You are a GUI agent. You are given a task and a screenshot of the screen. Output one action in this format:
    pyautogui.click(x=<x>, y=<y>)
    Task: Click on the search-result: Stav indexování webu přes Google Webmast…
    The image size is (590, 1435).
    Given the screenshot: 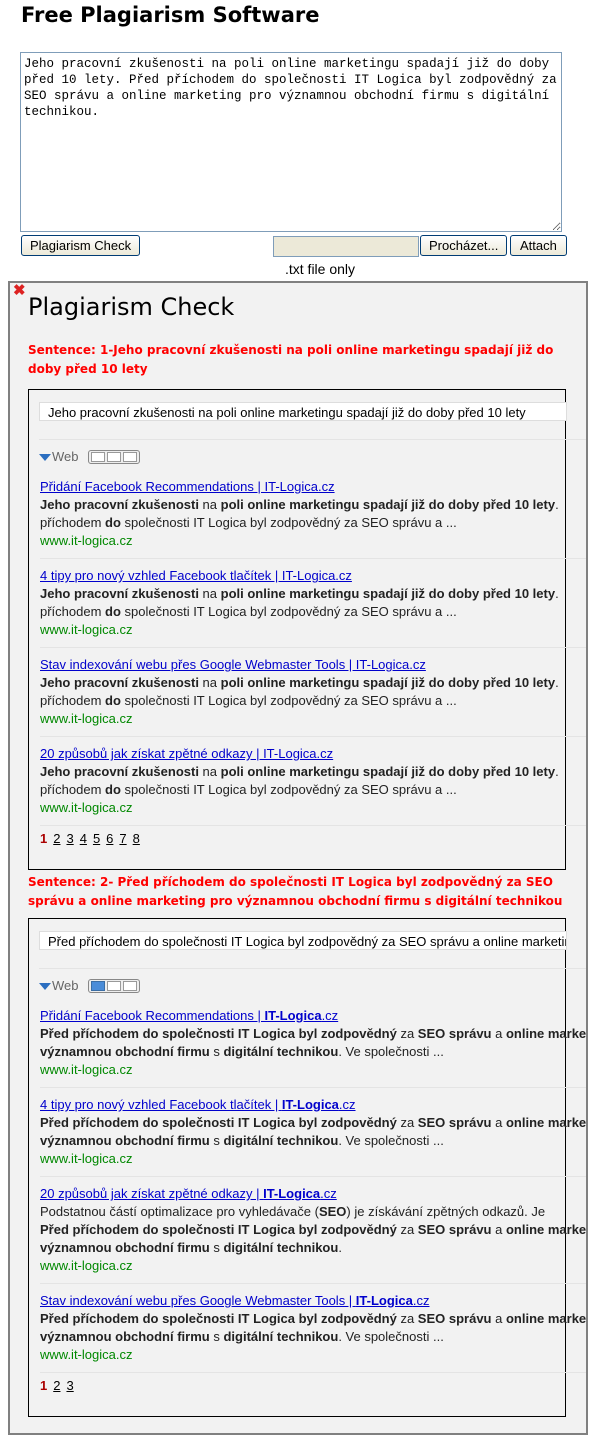 What is the action you would take?
    pyautogui.click(x=307, y=1328)
    